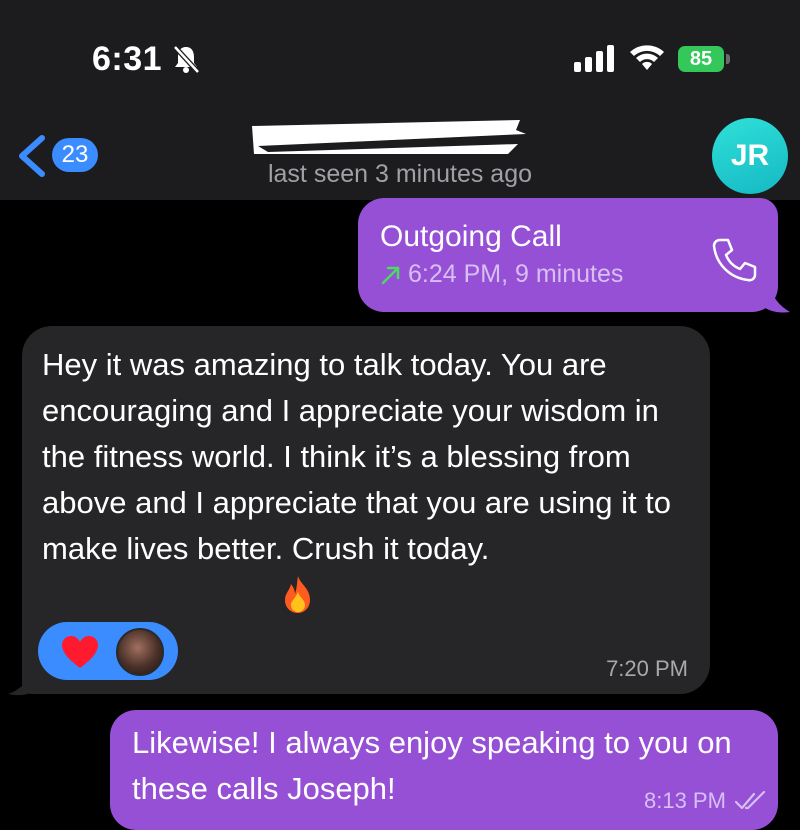 This screenshot has height=830, width=800. Describe the element at coordinates (140, 652) in the screenshot. I see `reactor-avatar` at that location.